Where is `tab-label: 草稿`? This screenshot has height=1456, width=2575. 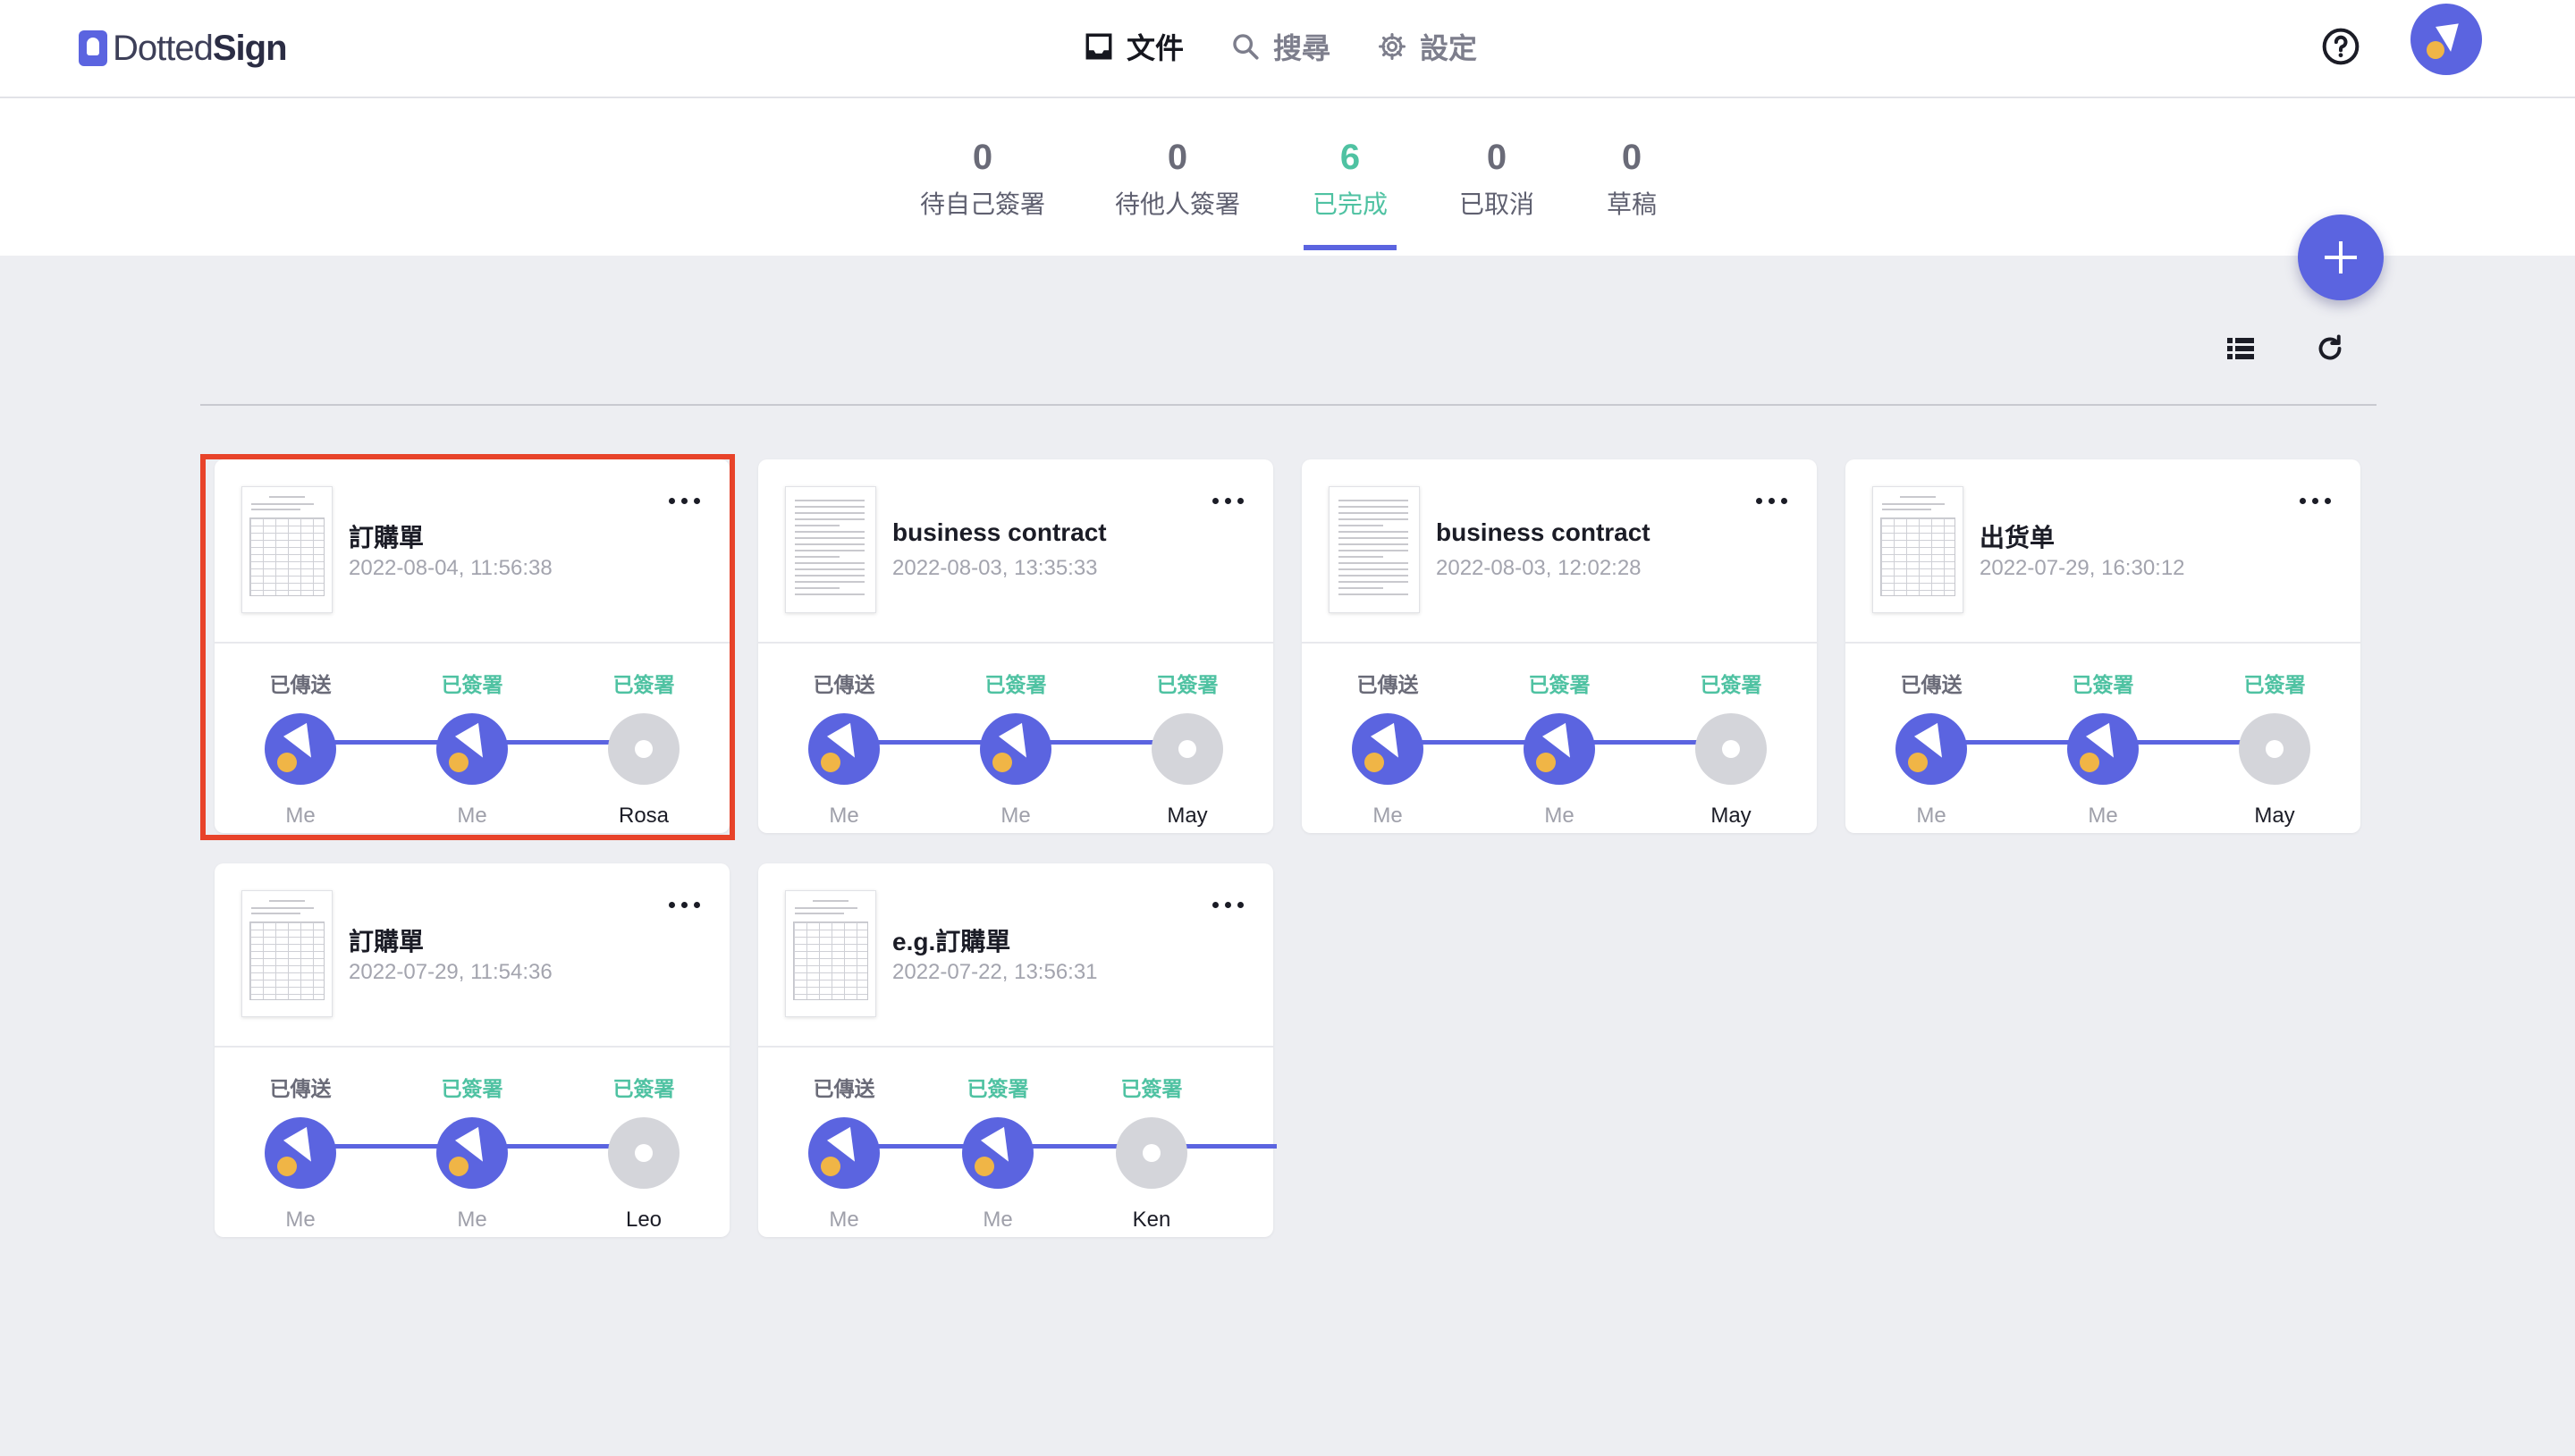 tab-label: 草稿 is located at coordinates (1631, 204).